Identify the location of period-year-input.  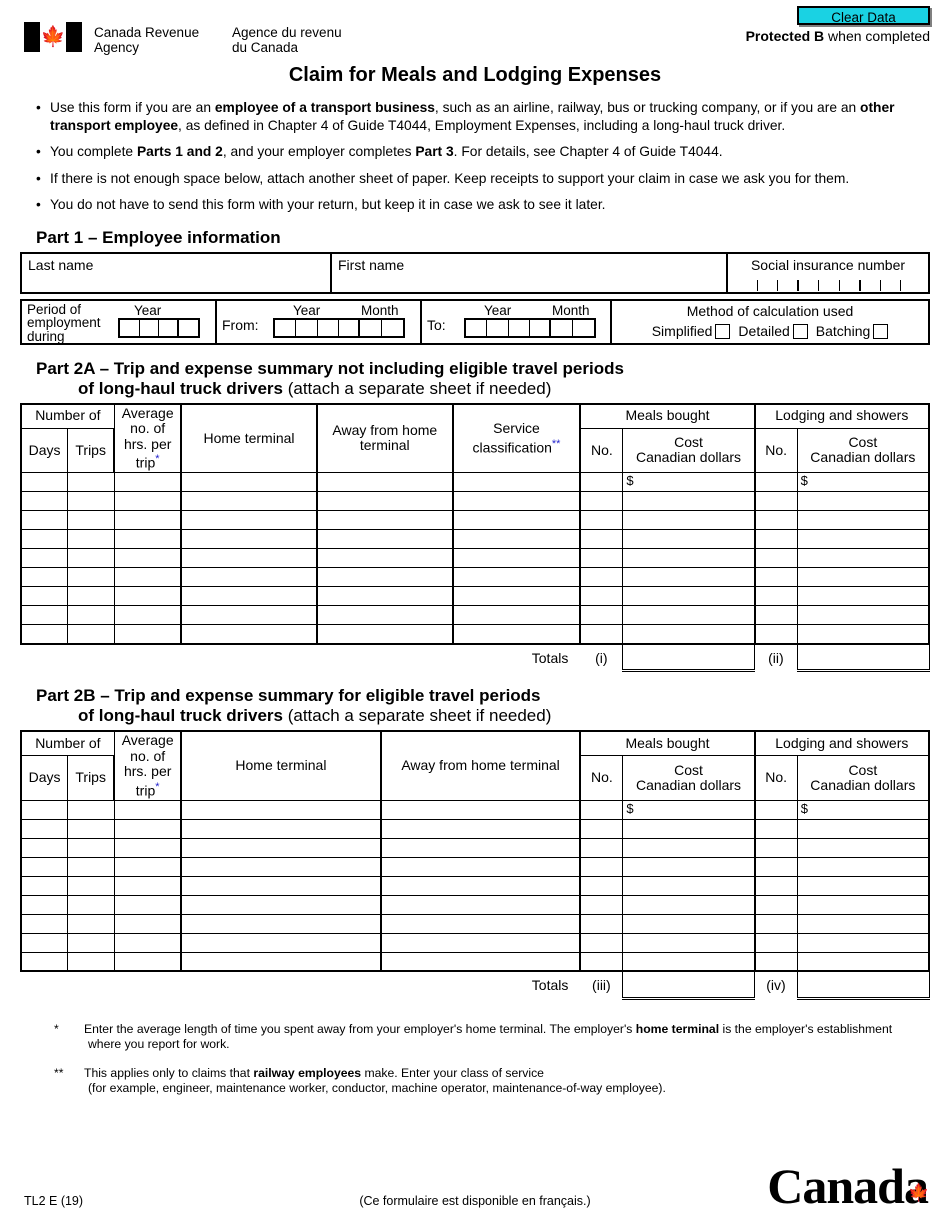
(159, 327).